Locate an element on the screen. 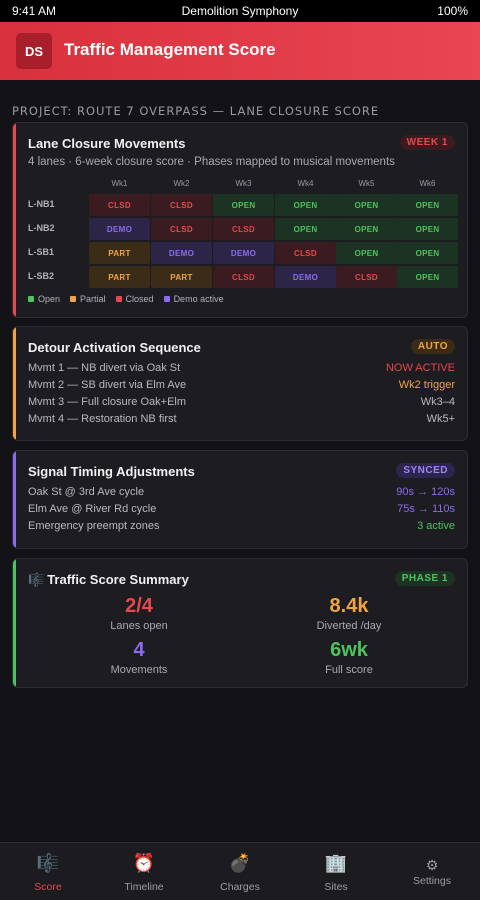  status-app-name: Demolition Symphony is located at coordinates (240, 11).